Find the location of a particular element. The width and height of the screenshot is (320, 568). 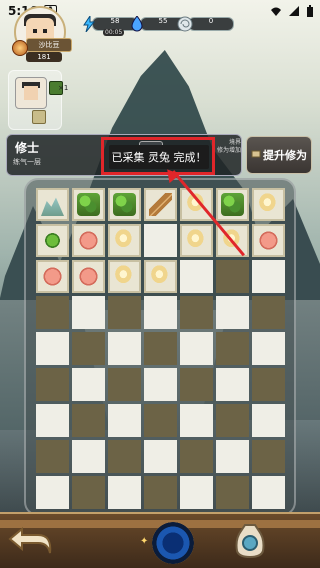

player-name: 沙比豆 is located at coordinates (49, 45).